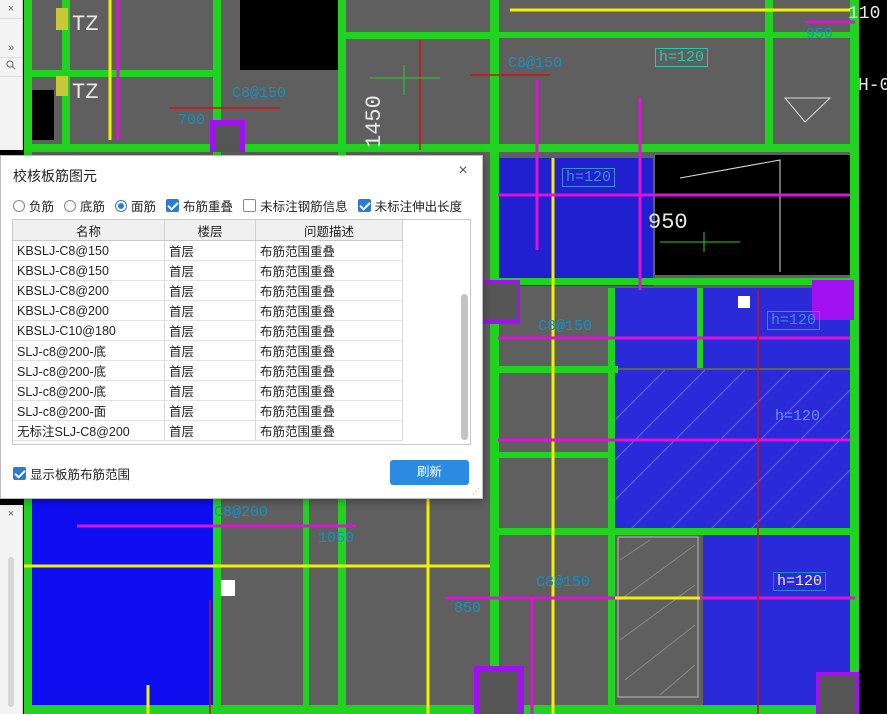 The width and height of the screenshot is (887, 714). Describe the element at coordinates (864, 14) in the screenshot. I see `cad-dim-110: 110` at that location.